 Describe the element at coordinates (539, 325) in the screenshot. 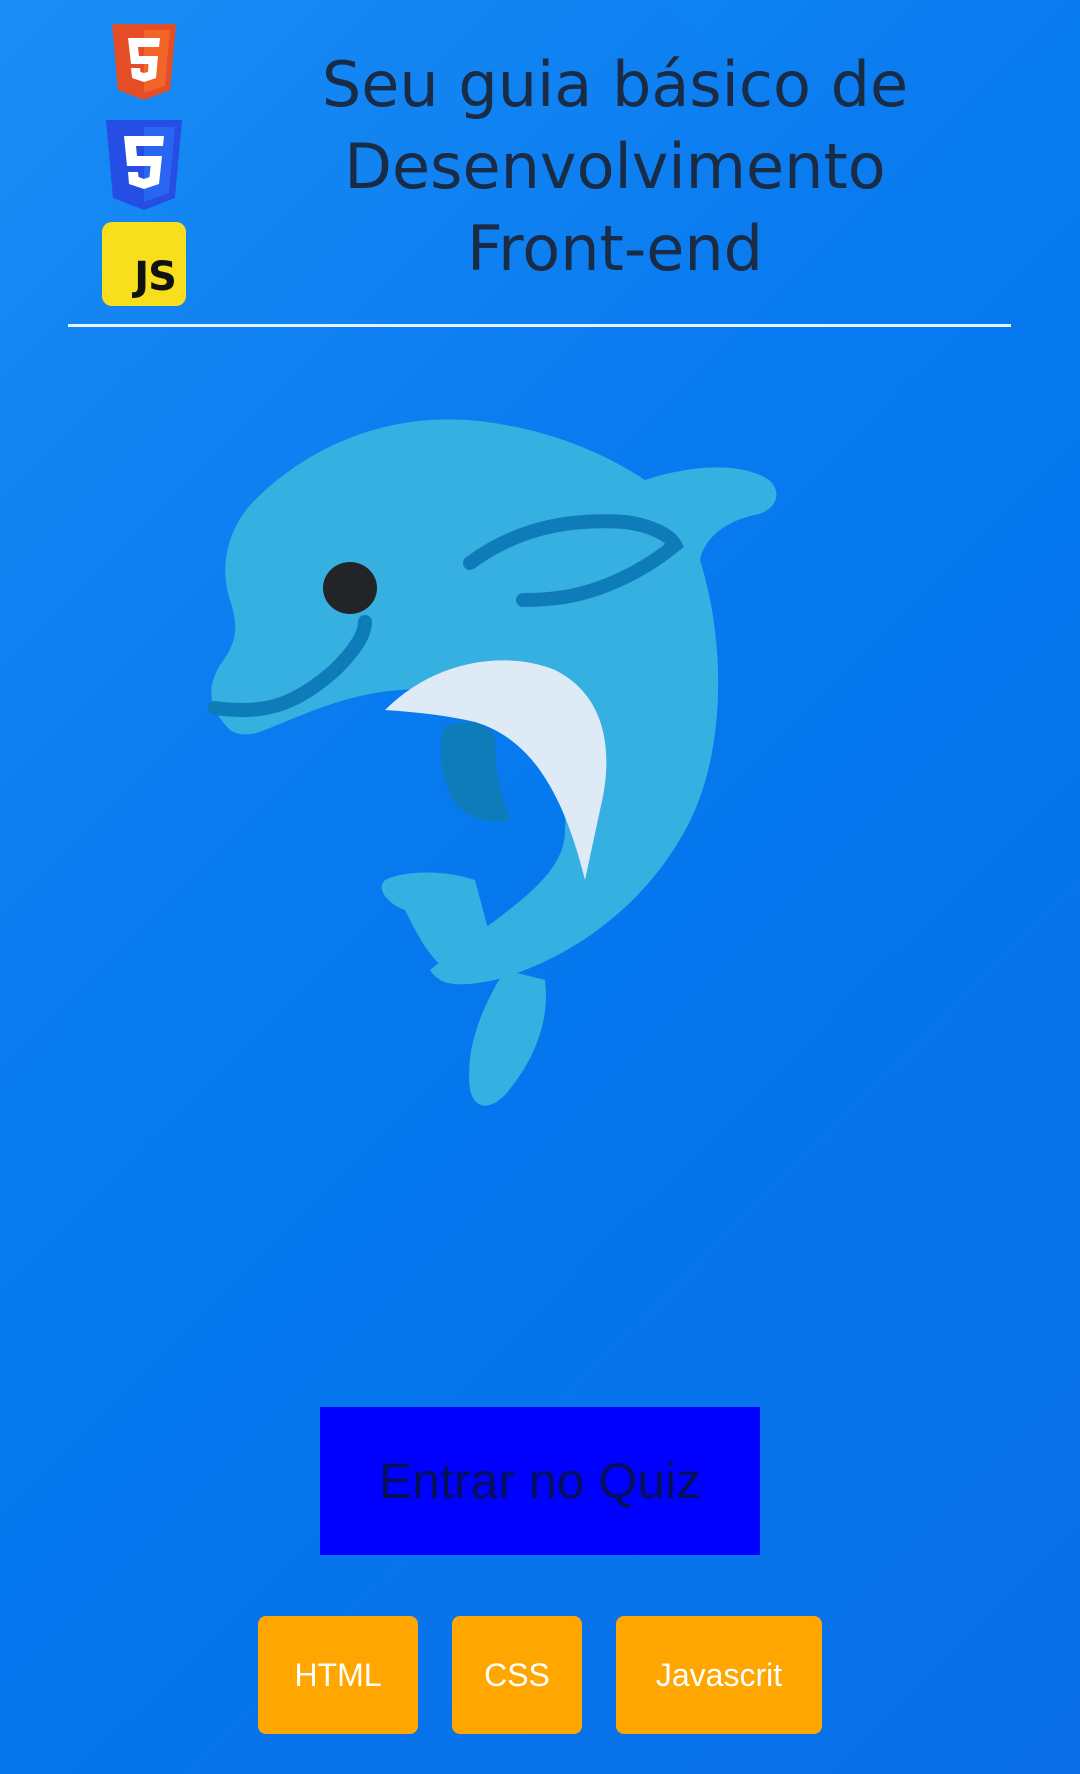

I see `header-divider` at that location.